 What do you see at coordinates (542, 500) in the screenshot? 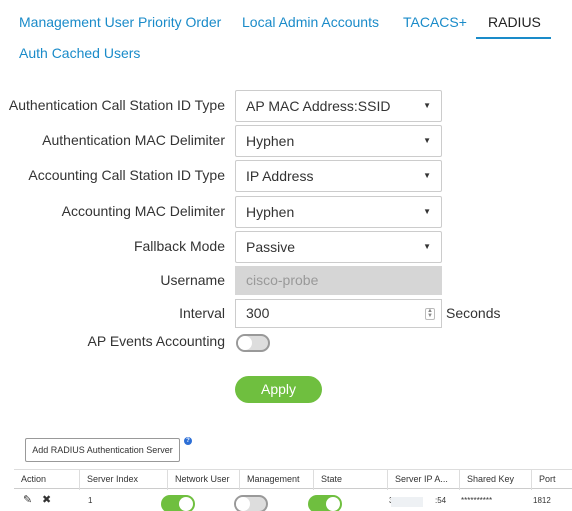
I see `port-cell: 1812` at bounding box center [542, 500].